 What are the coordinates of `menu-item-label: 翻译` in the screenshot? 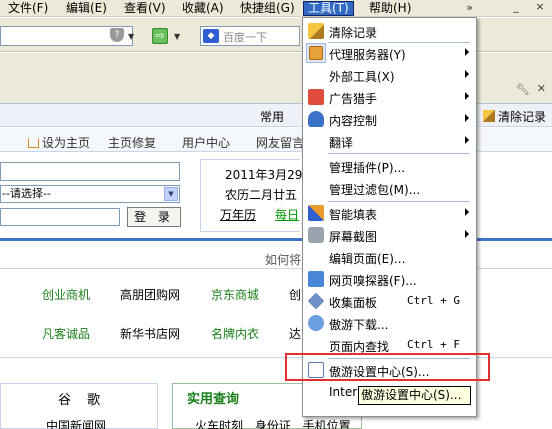 It's located at (341, 143).